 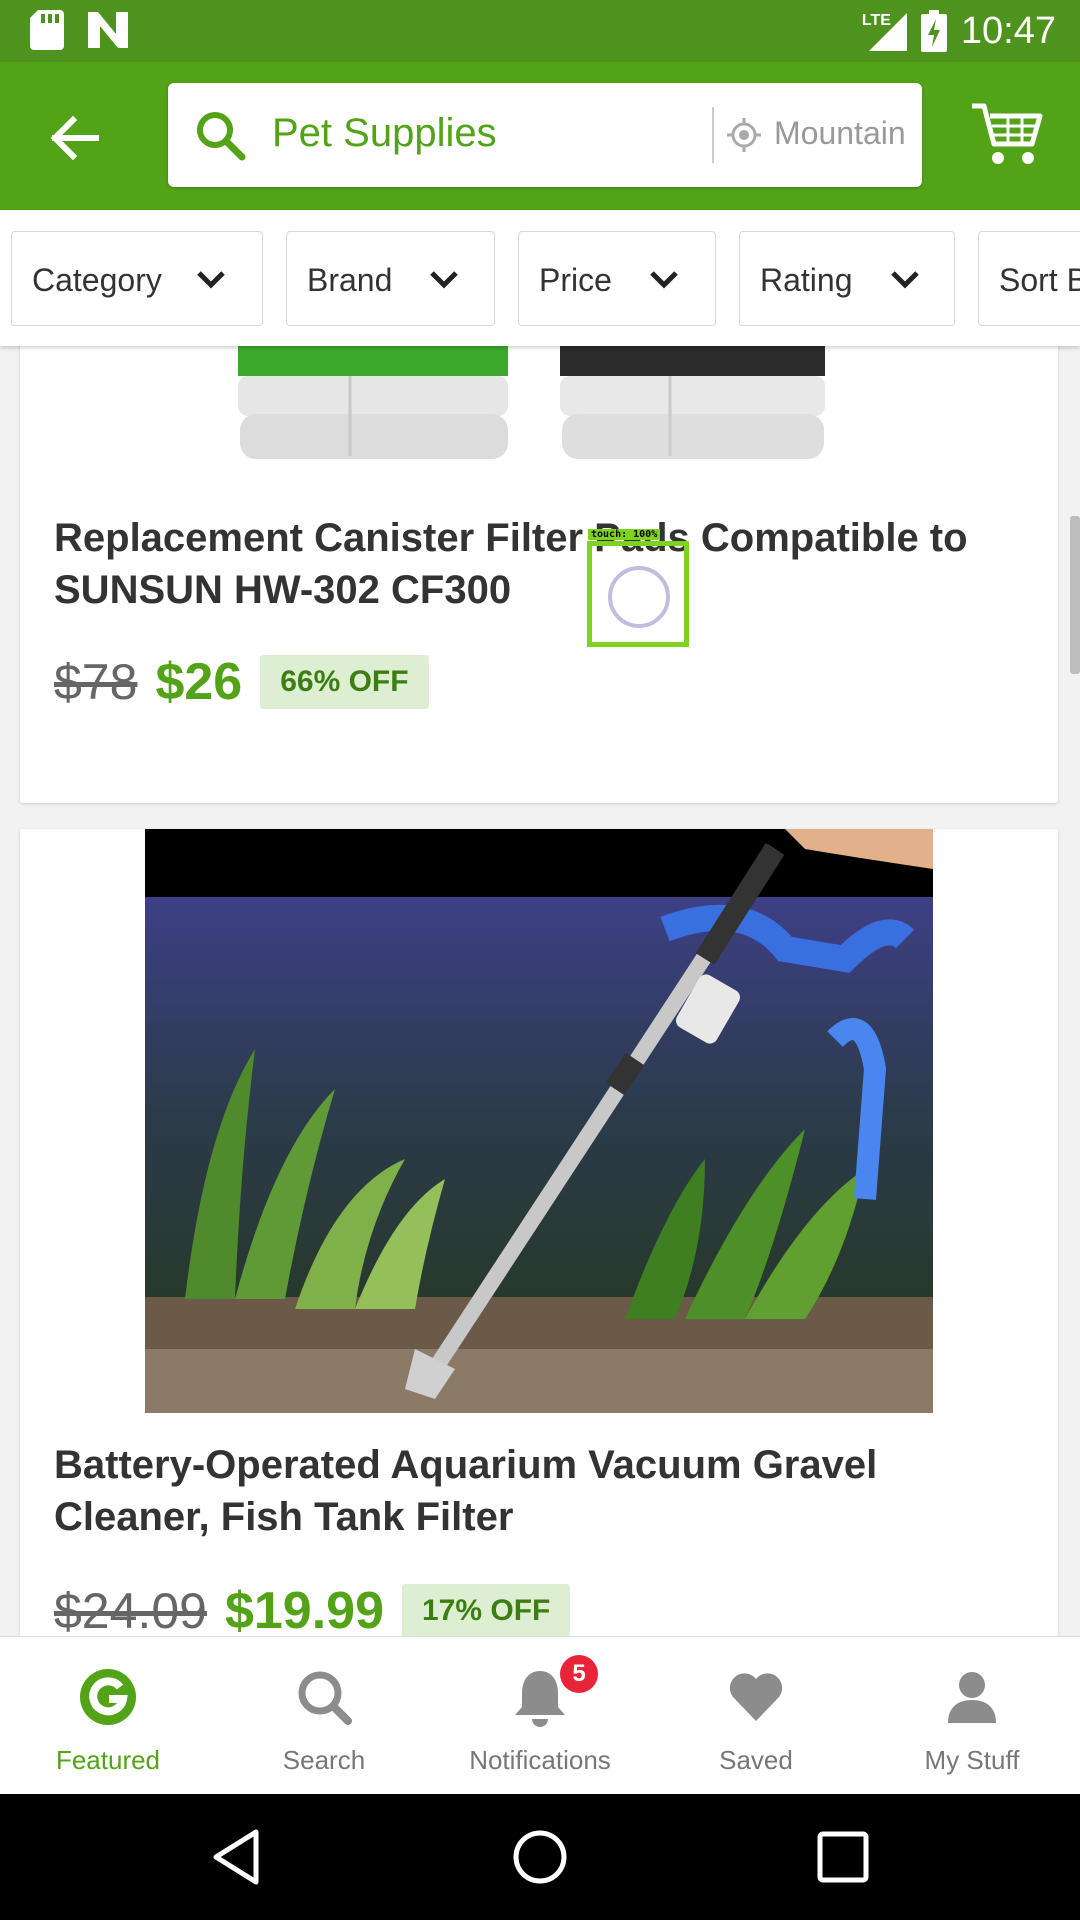 What do you see at coordinates (844, 133) in the screenshot?
I see `location-field: Mountain` at bounding box center [844, 133].